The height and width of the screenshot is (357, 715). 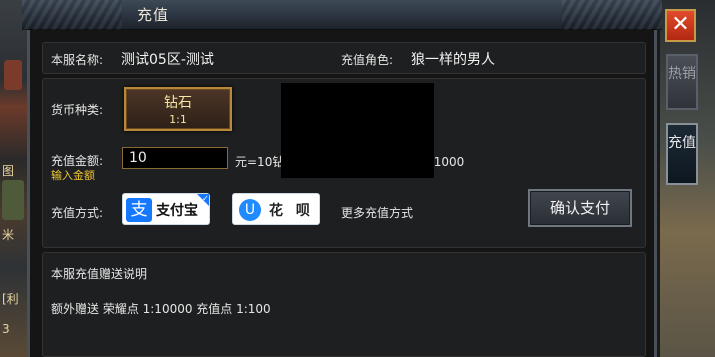 I want to click on huabei-button: U 花 呗, so click(x=276, y=209).